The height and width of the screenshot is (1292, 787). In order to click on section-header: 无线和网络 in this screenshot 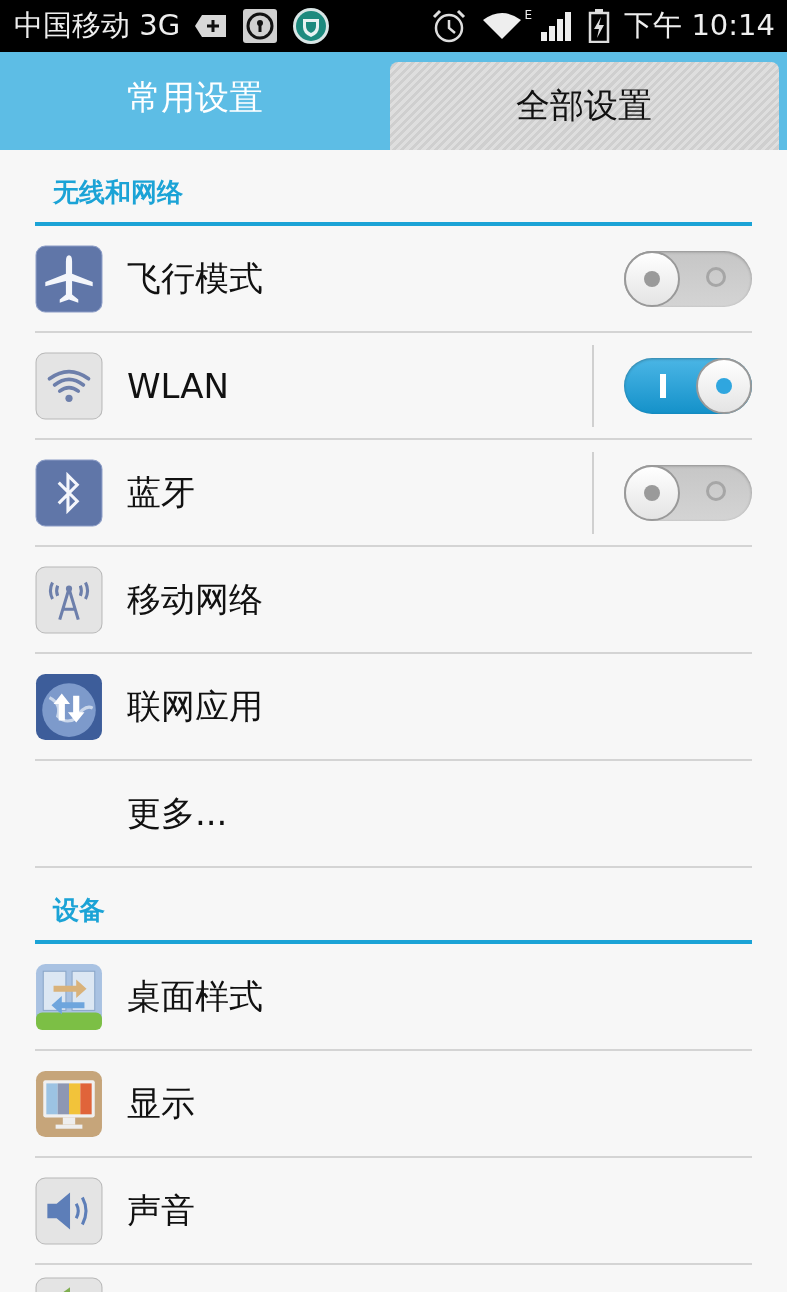, I will do `click(117, 192)`.